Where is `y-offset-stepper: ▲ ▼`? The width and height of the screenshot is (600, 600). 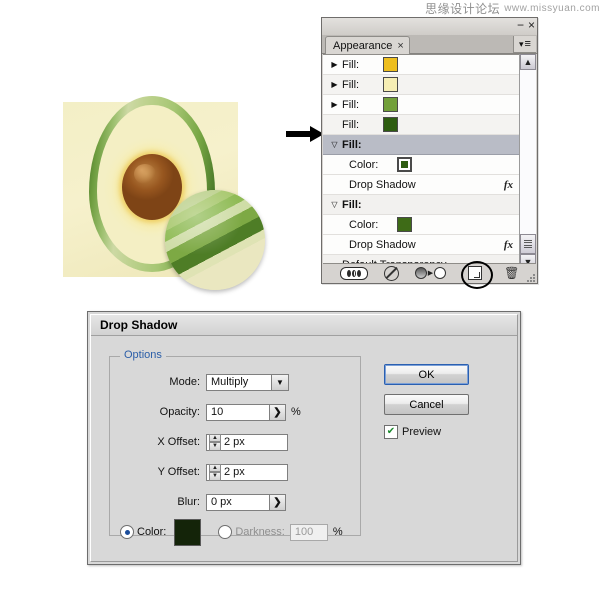 y-offset-stepper: ▲ ▼ is located at coordinates (215, 472).